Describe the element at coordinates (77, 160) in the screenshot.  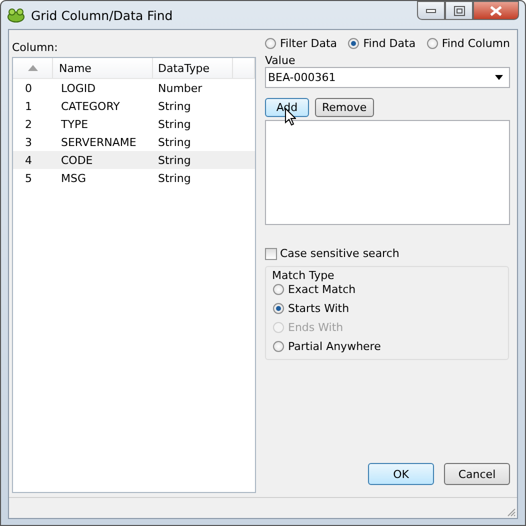
I see `table-cell-text: CODE` at that location.